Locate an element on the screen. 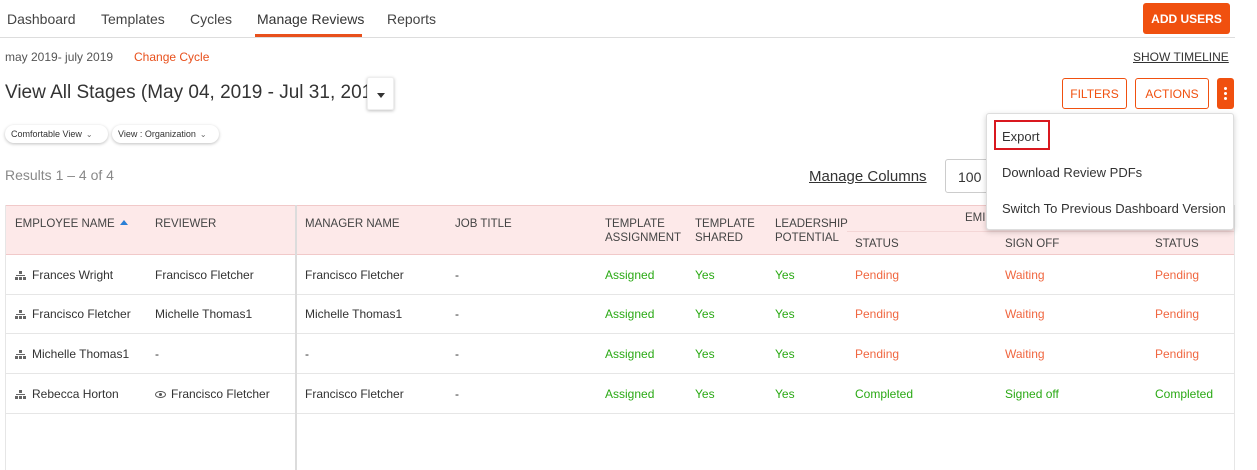  status-cell: Completed is located at coordinates (884, 394).